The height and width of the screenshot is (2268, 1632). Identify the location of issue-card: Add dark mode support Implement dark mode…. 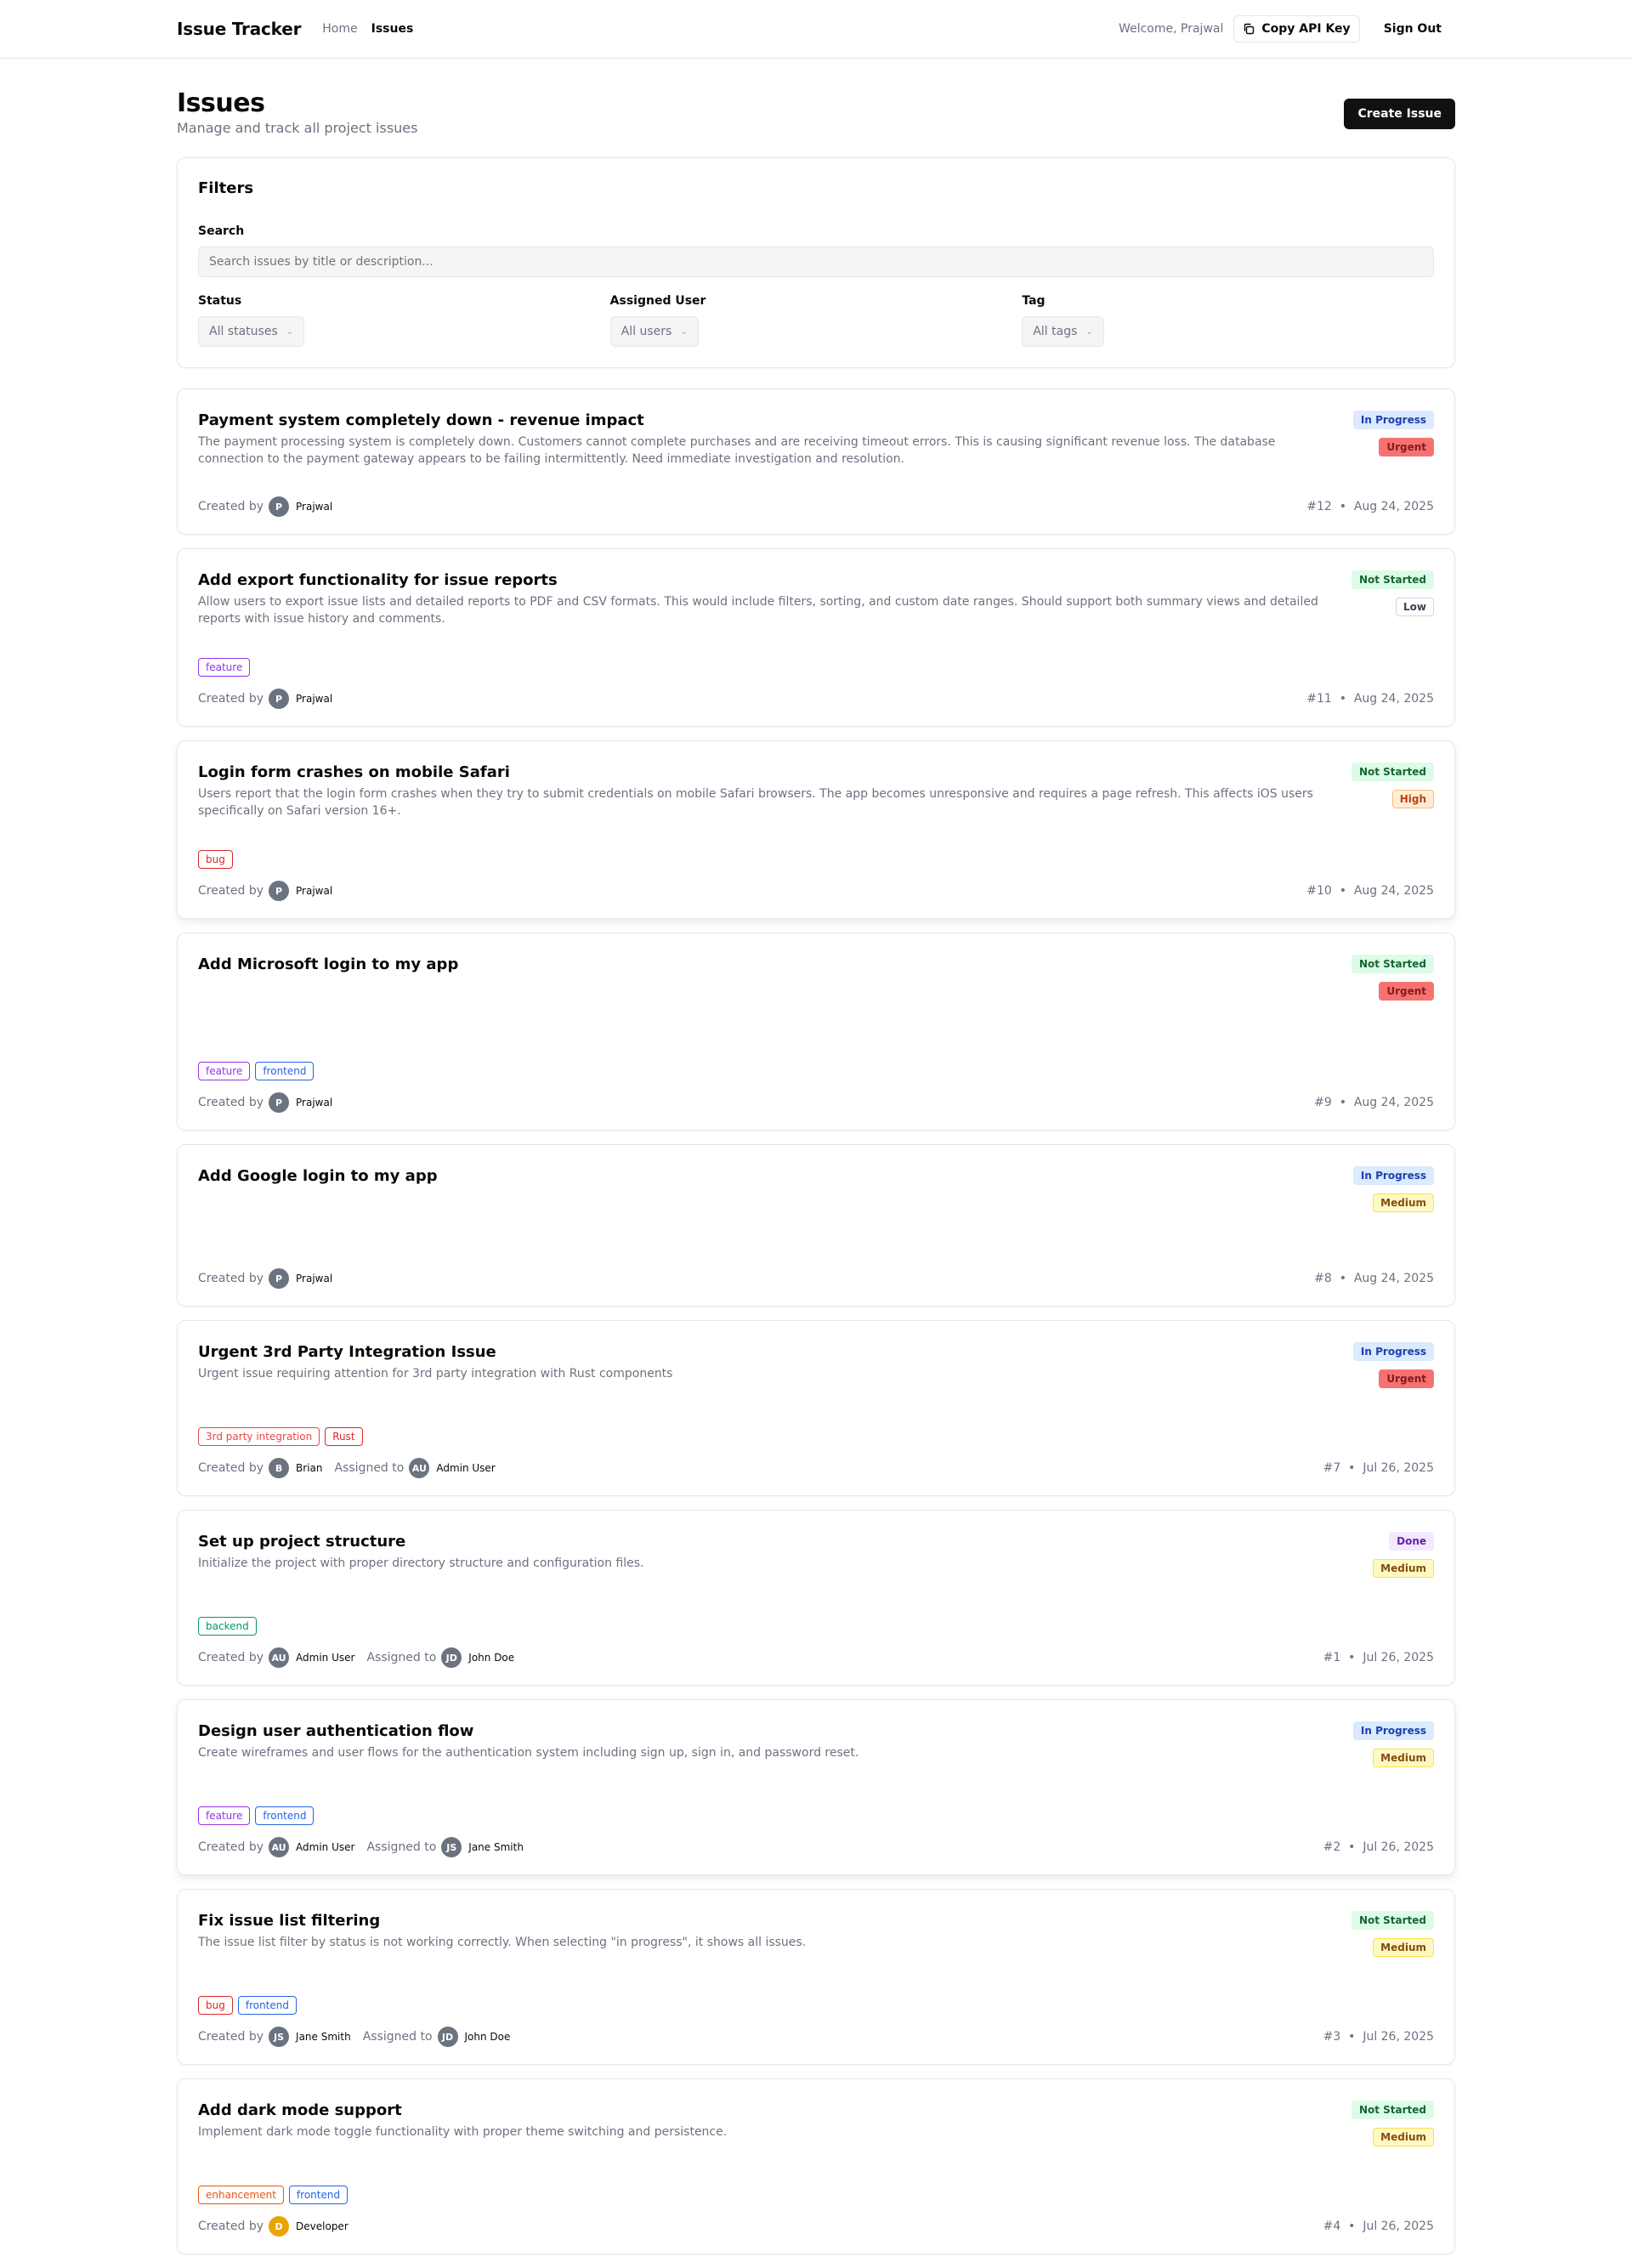
(816, 2166).